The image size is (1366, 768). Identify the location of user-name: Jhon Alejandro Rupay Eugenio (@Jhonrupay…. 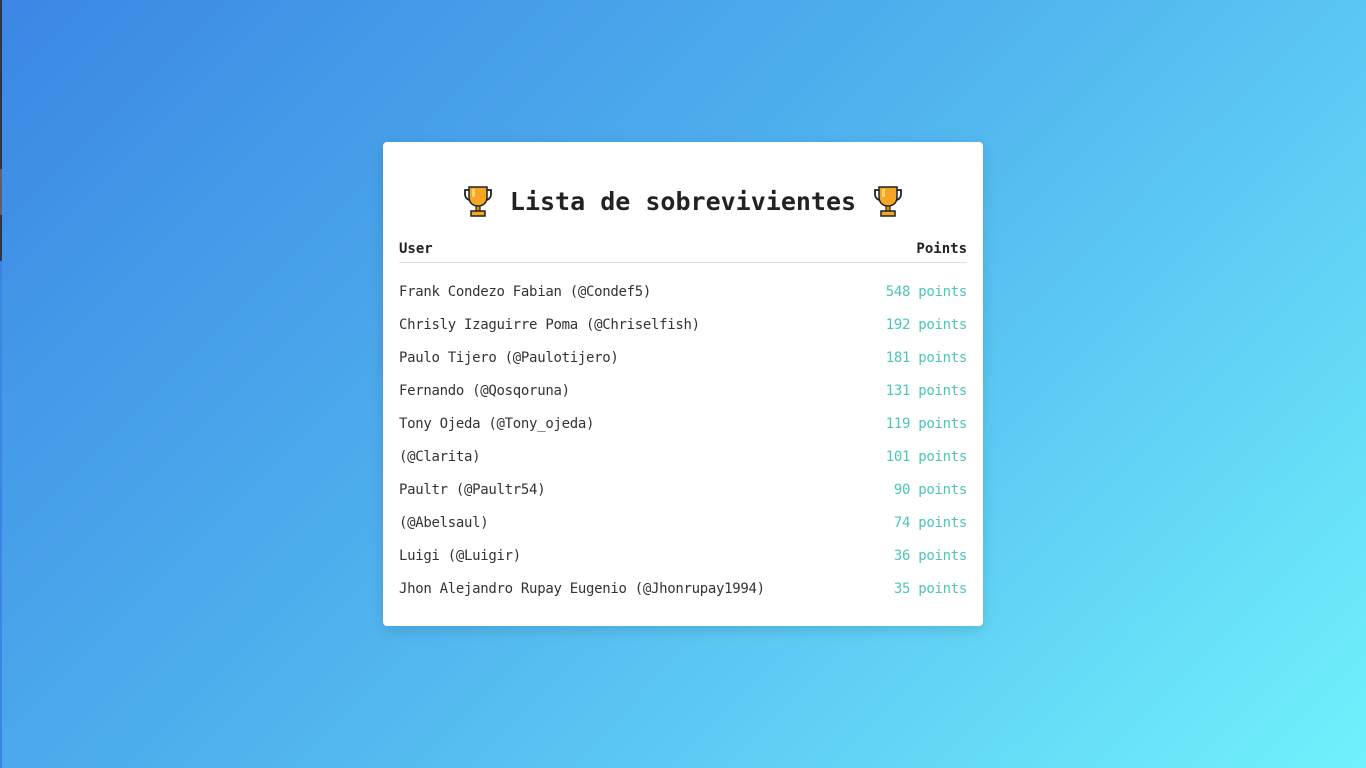
(582, 588).